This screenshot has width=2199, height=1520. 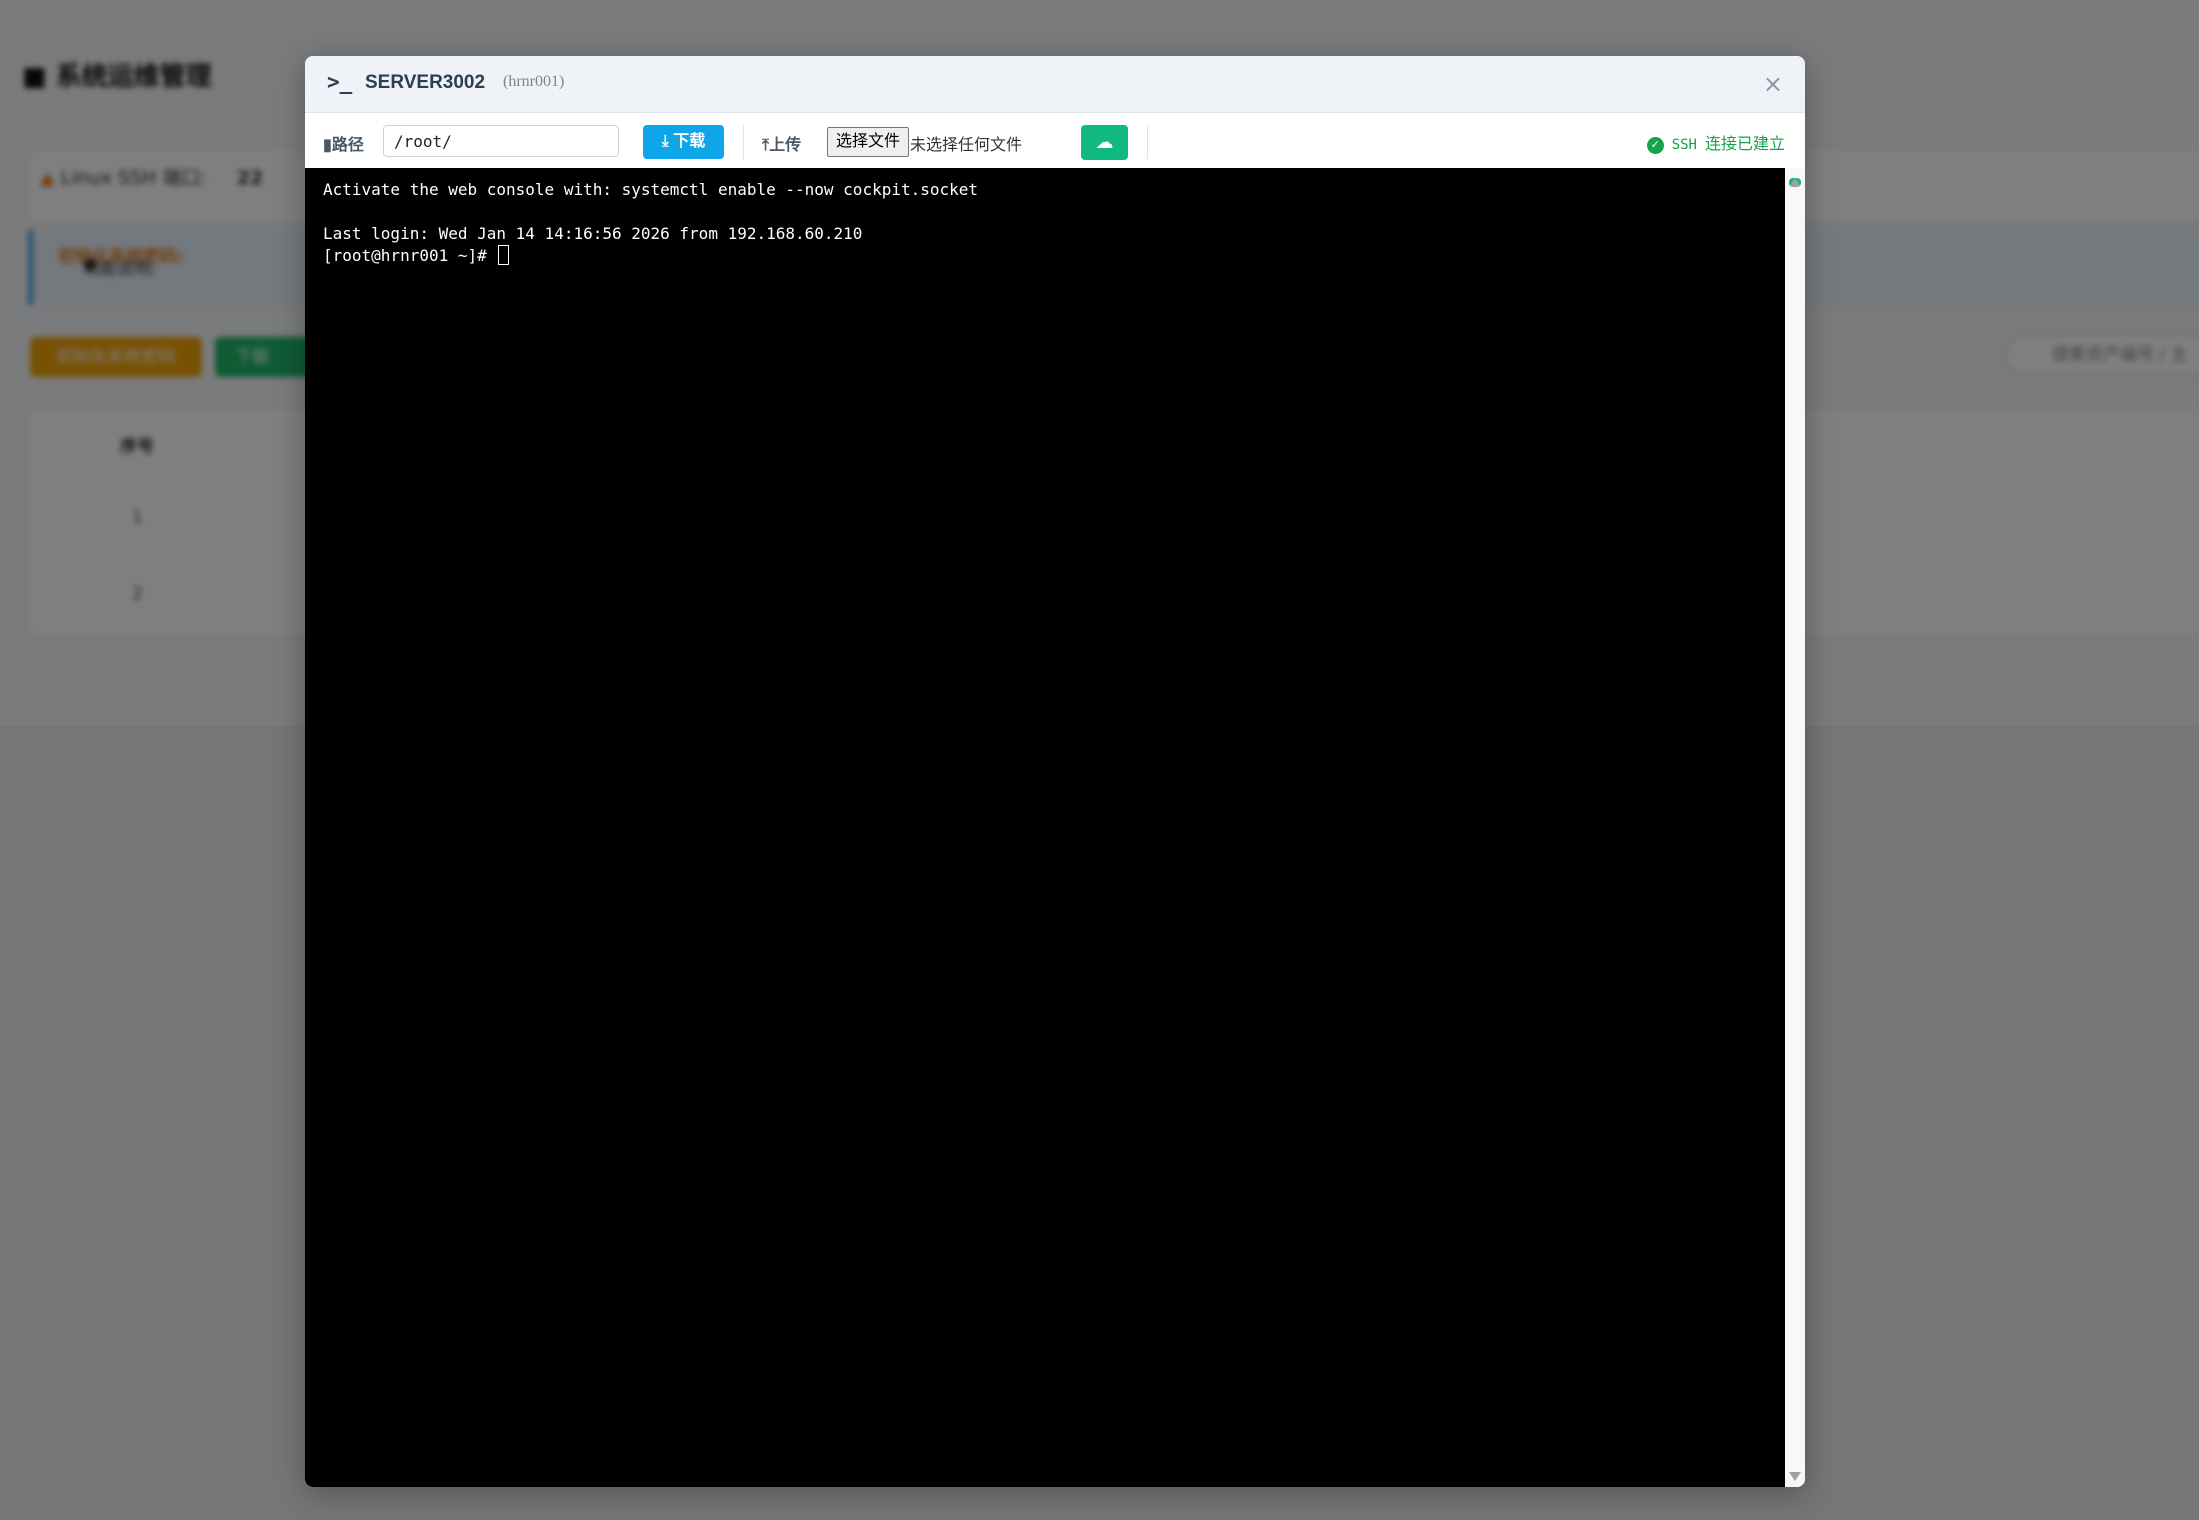 What do you see at coordinates (534, 81) in the screenshot?
I see `modal-hostname: (hrnr001)` at bounding box center [534, 81].